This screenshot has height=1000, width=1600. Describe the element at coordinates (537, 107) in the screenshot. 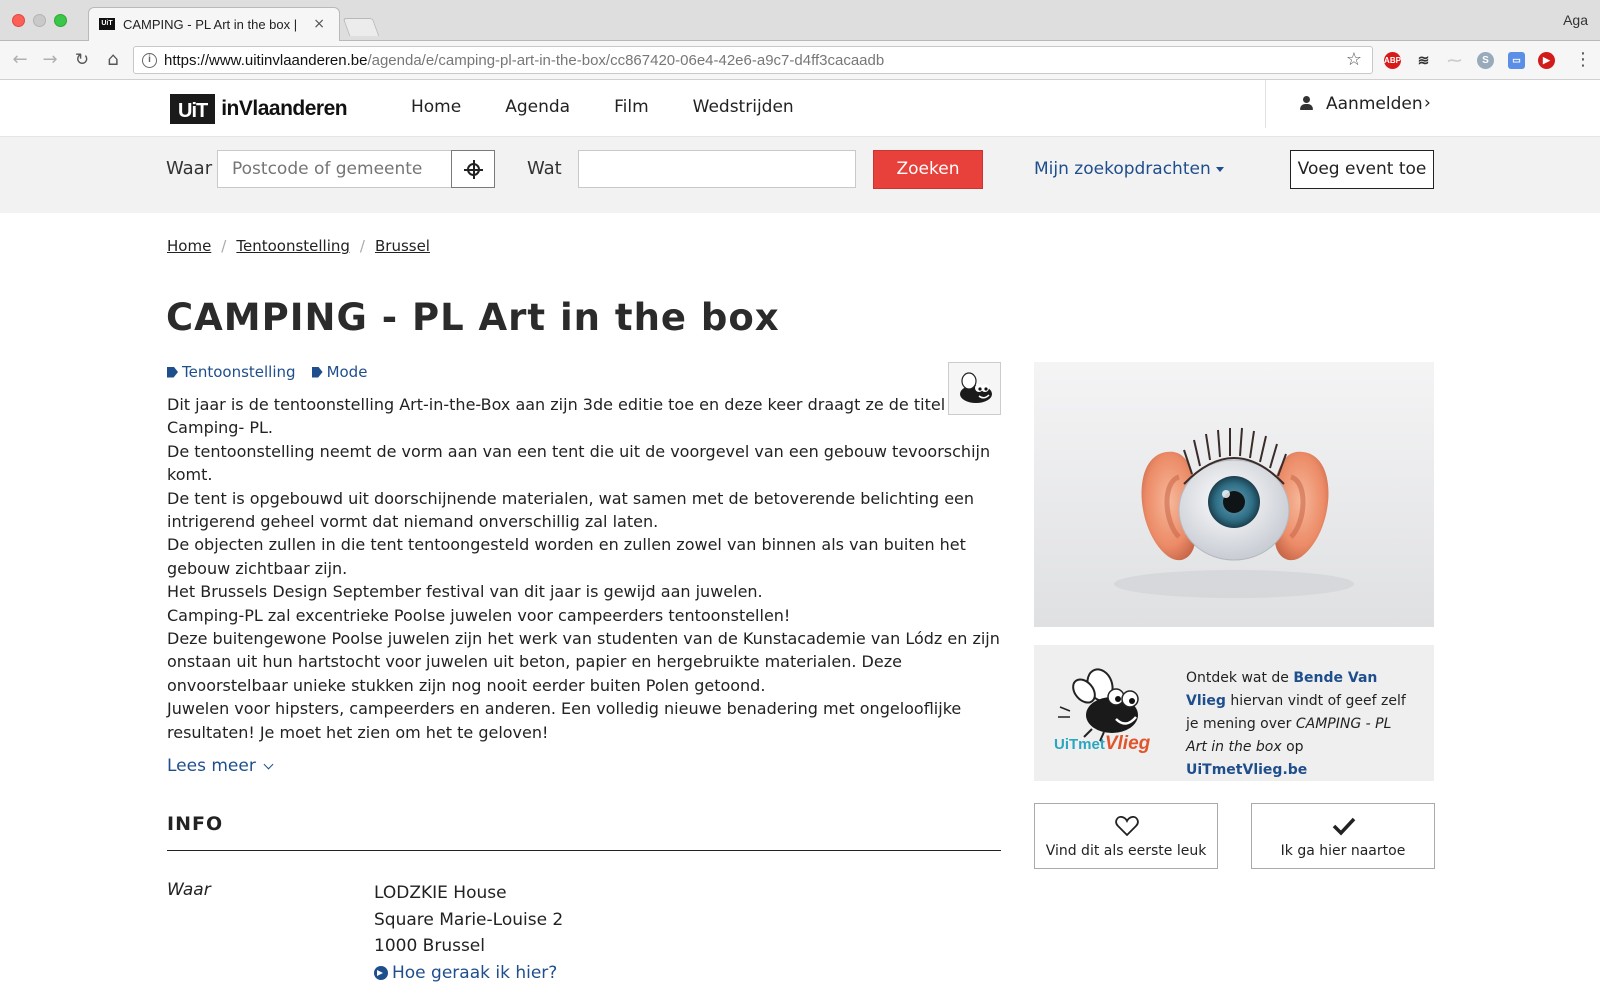

I see `nav-agenda: Agenda` at that location.